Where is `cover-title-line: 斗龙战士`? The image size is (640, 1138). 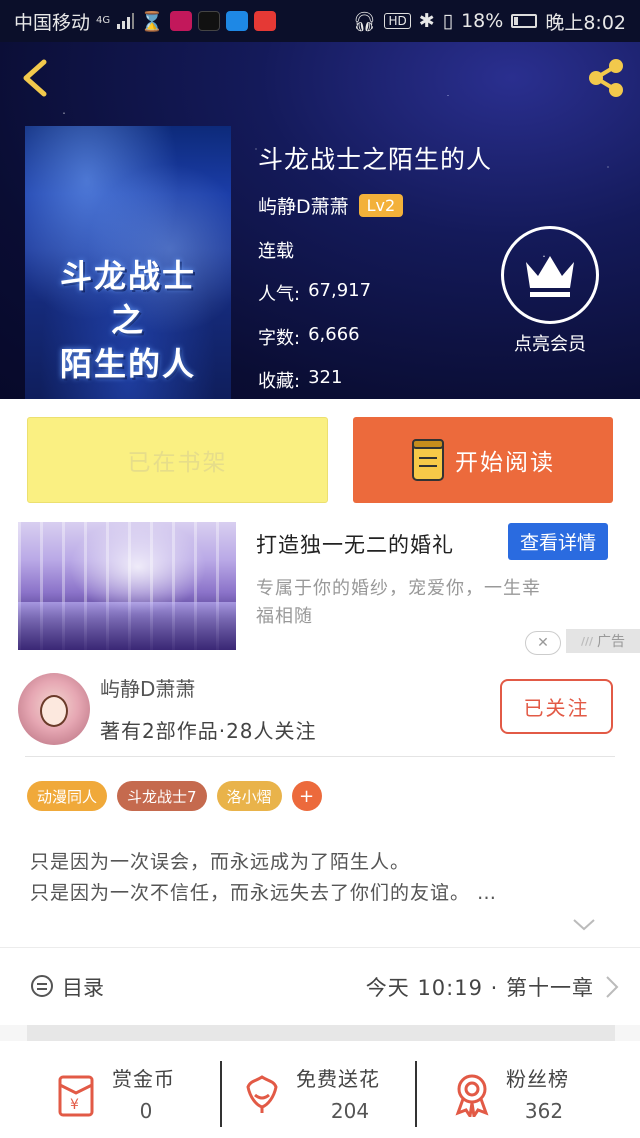
cover-title-line: 斗龙战士 is located at coordinates (127, 276).